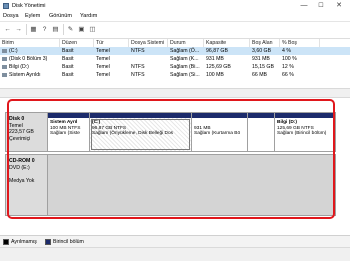 The width and height of the screenshot is (350, 261). I want to click on legend-unallocated-swatch, so click(6, 242).